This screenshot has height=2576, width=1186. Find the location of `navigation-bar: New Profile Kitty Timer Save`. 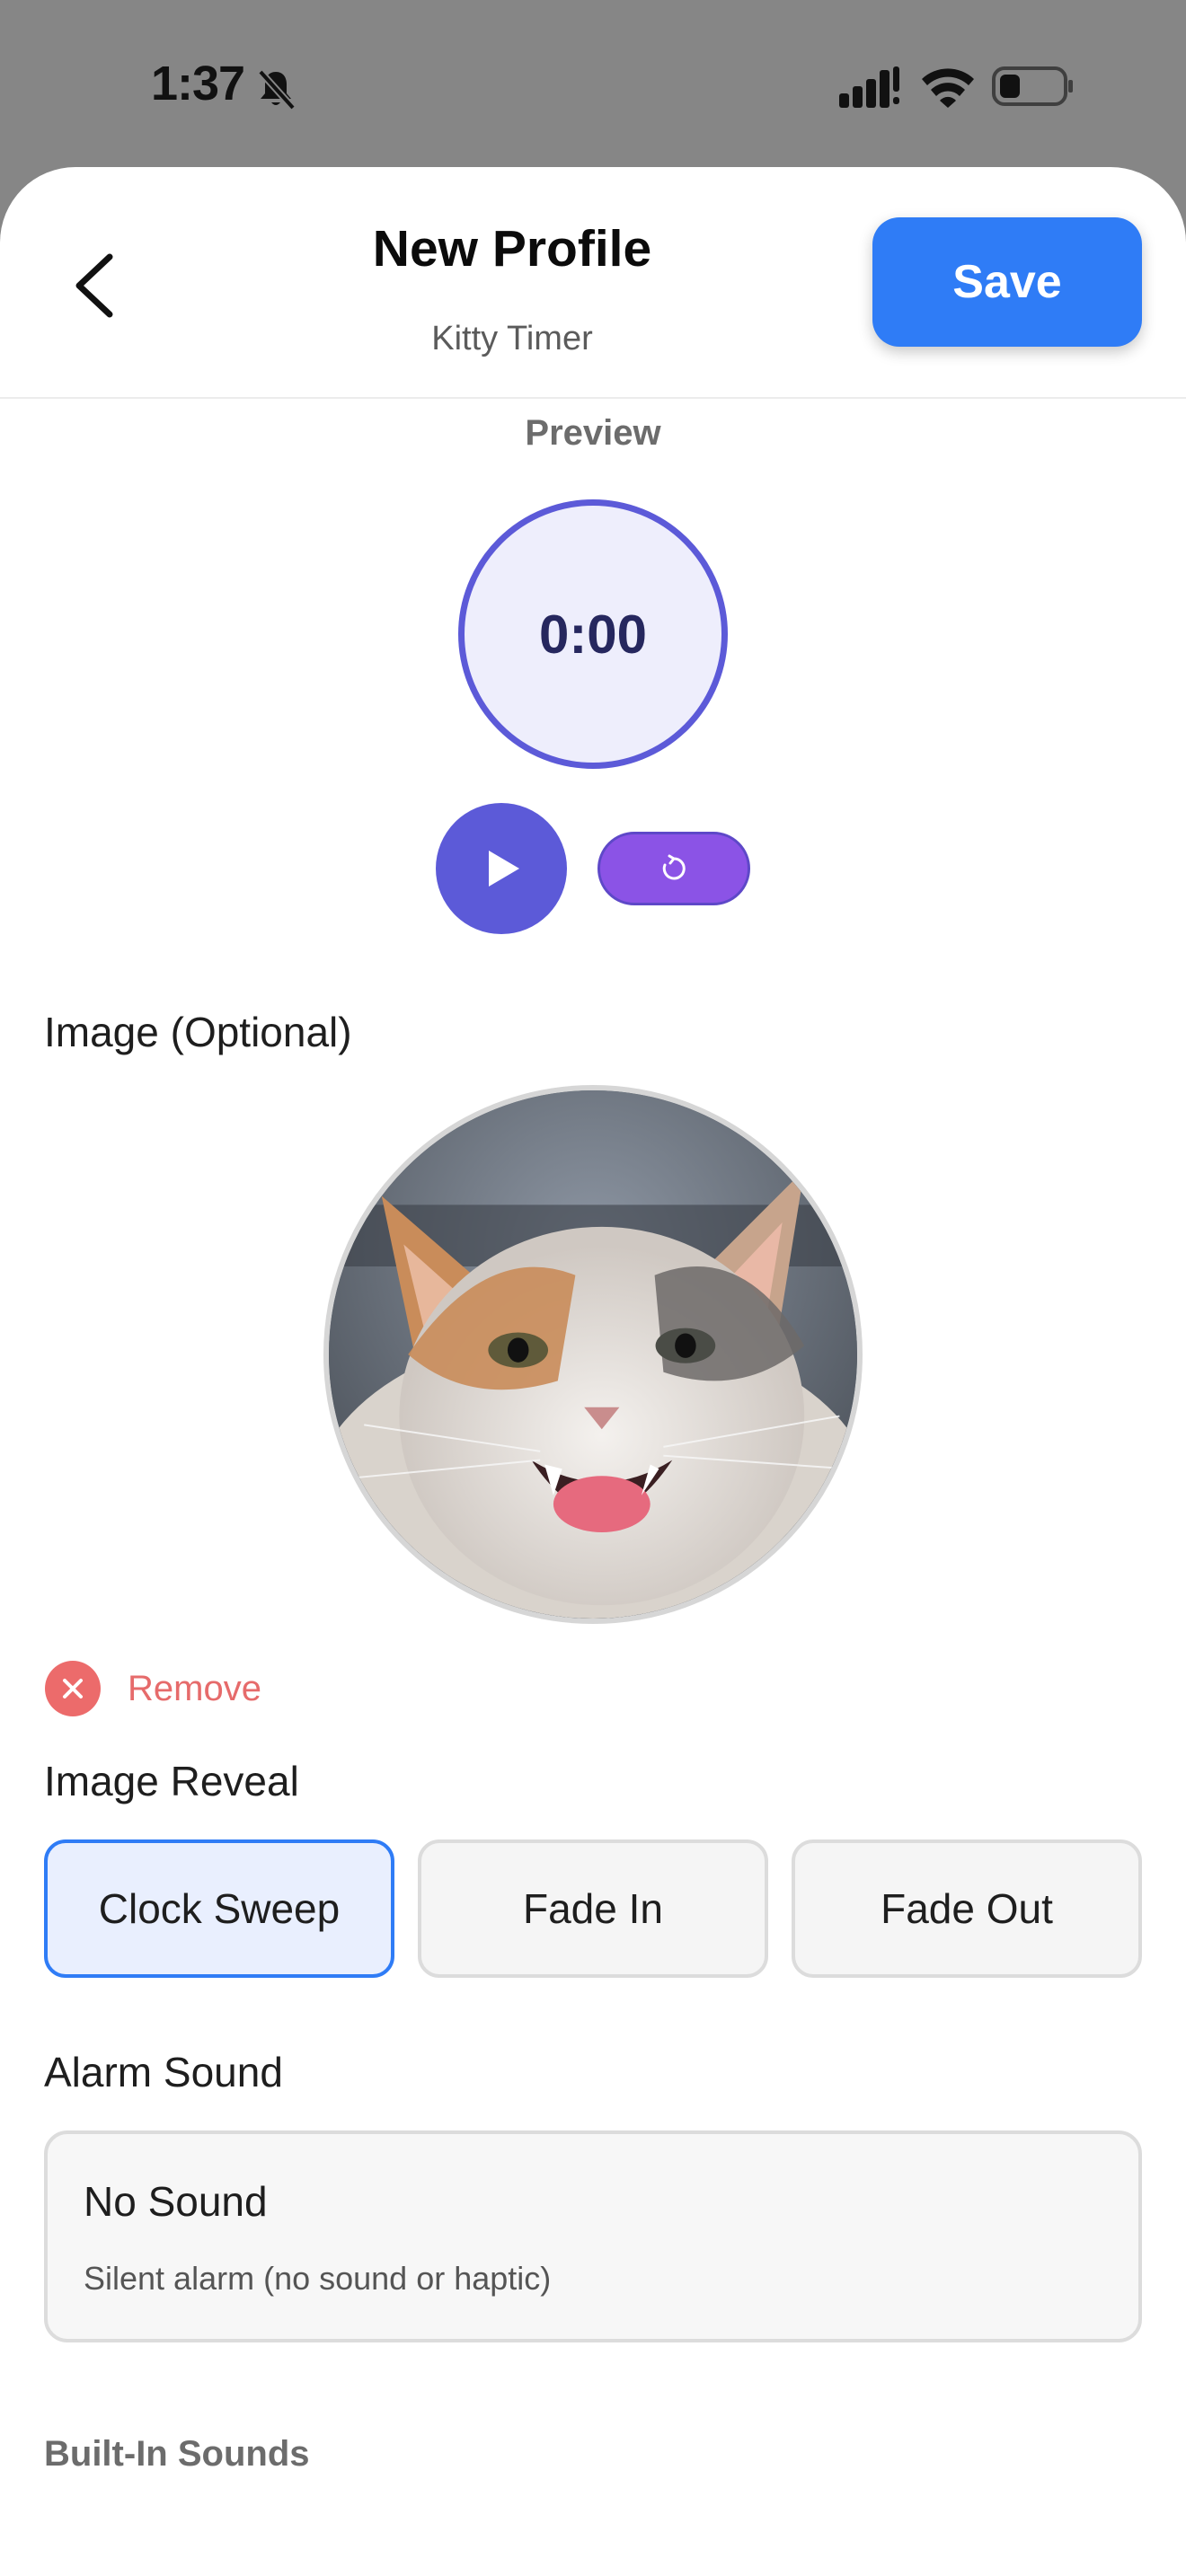

navigation-bar: New Profile Kitty Timer Save is located at coordinates (593, 283).